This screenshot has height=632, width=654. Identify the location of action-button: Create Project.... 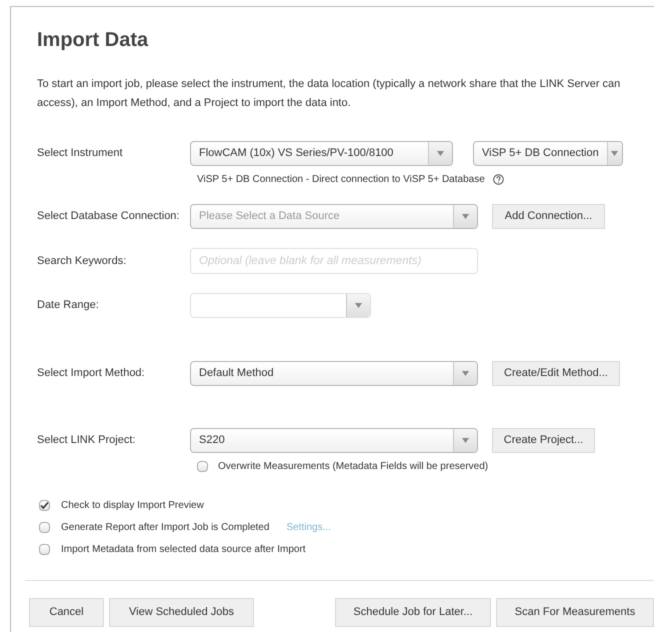
(543, 440).